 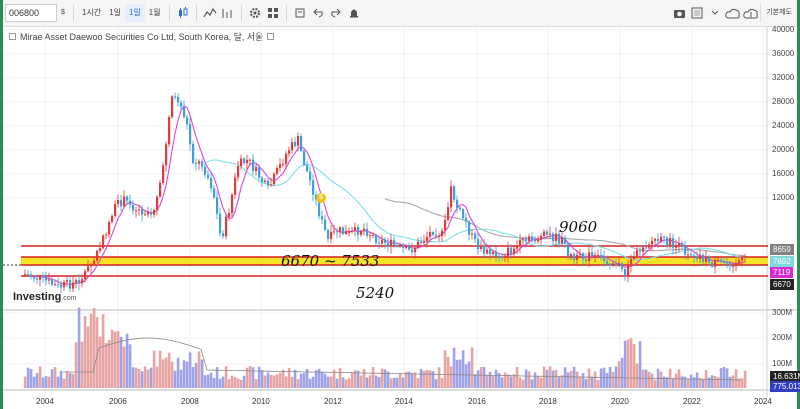 I want to click on candle-type-icon, so click(x=183, y=13).